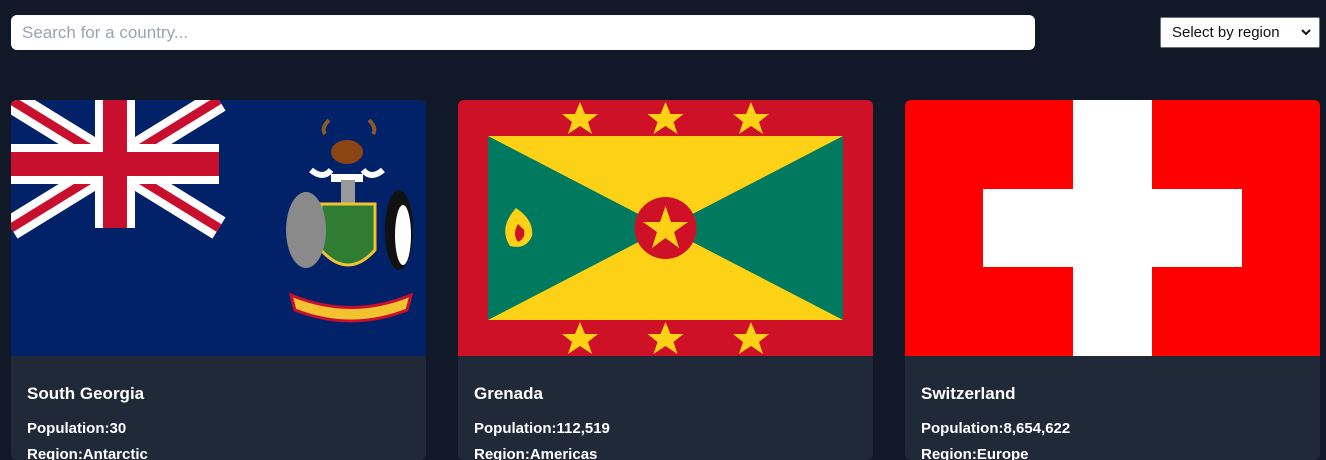  I want to click on region-select-value: Select by region, so click(1226, 32).